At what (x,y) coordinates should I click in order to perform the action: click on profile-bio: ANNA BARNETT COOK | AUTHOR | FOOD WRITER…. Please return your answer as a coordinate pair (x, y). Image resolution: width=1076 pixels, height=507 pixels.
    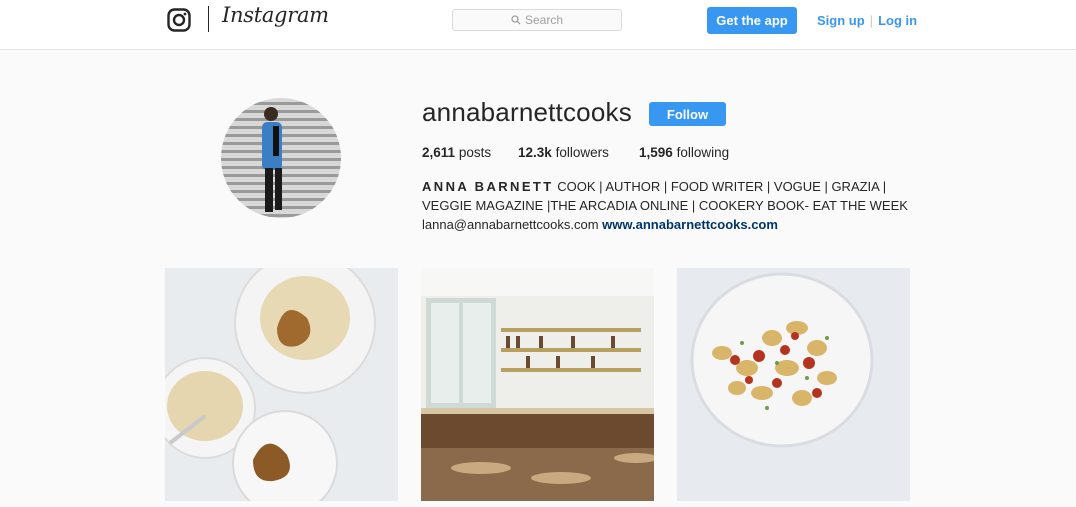
    Looking at the image, I should click on (667, 205).